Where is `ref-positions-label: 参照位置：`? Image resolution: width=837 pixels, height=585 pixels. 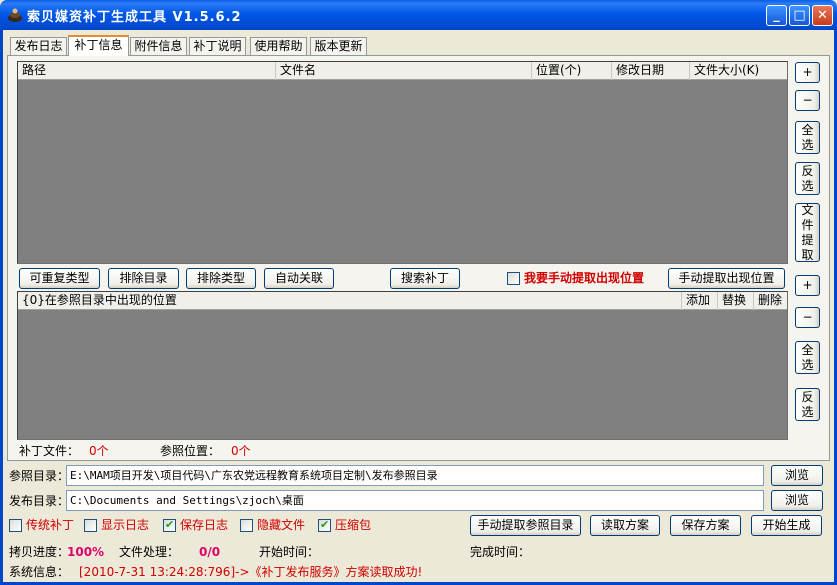 ref-positions-label: 参照位置： is located at coordinates (190, 451).